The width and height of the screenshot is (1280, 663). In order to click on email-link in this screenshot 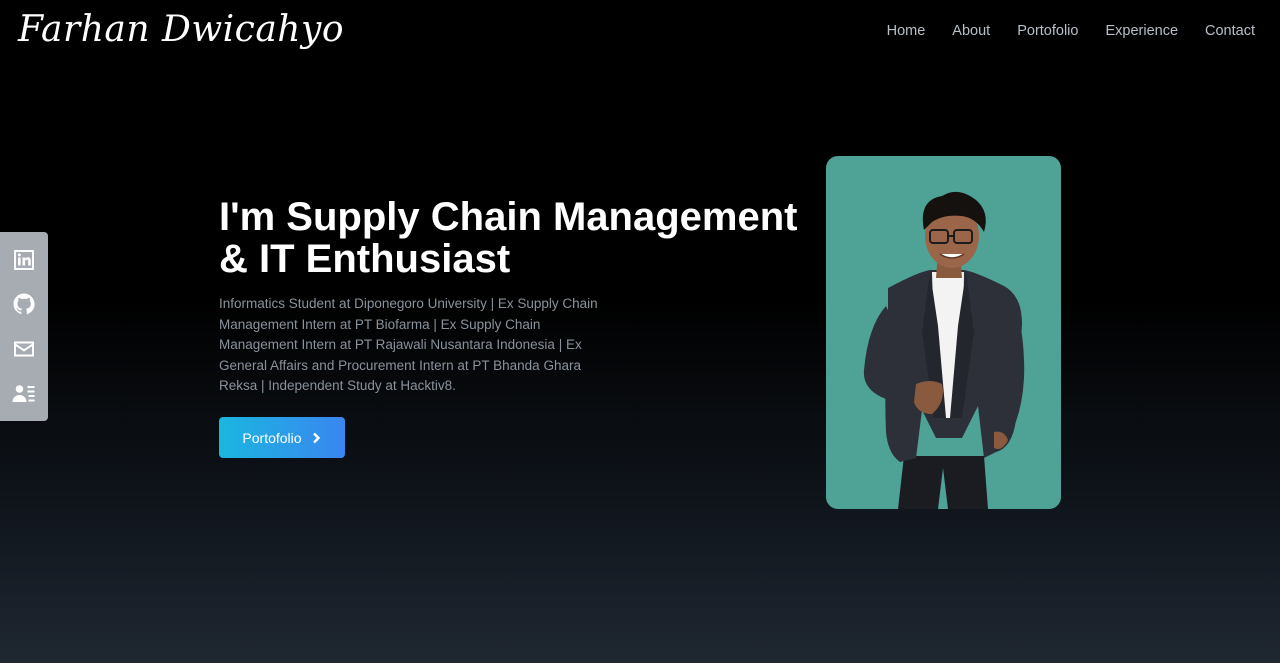, I will do `click(24, 349)`.